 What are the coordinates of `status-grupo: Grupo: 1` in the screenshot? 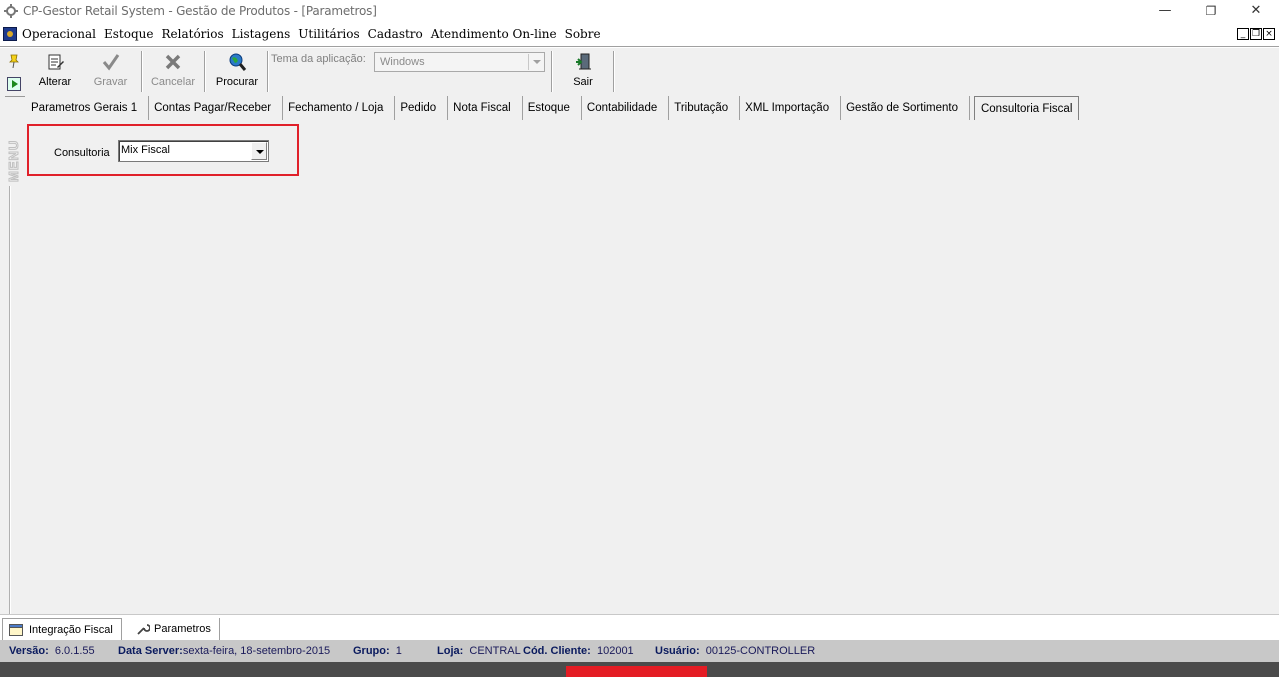 It's located at (377, 651).